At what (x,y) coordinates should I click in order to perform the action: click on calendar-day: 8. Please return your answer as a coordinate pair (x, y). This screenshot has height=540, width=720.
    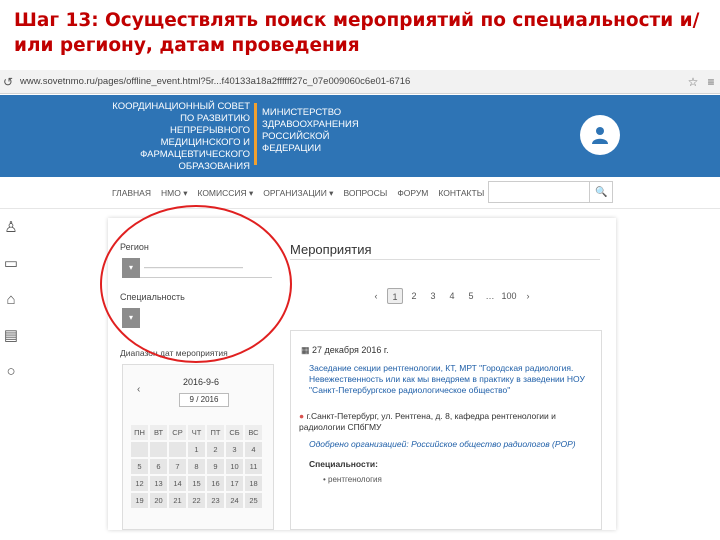
    Looking at the image, I should click on (196, 466).